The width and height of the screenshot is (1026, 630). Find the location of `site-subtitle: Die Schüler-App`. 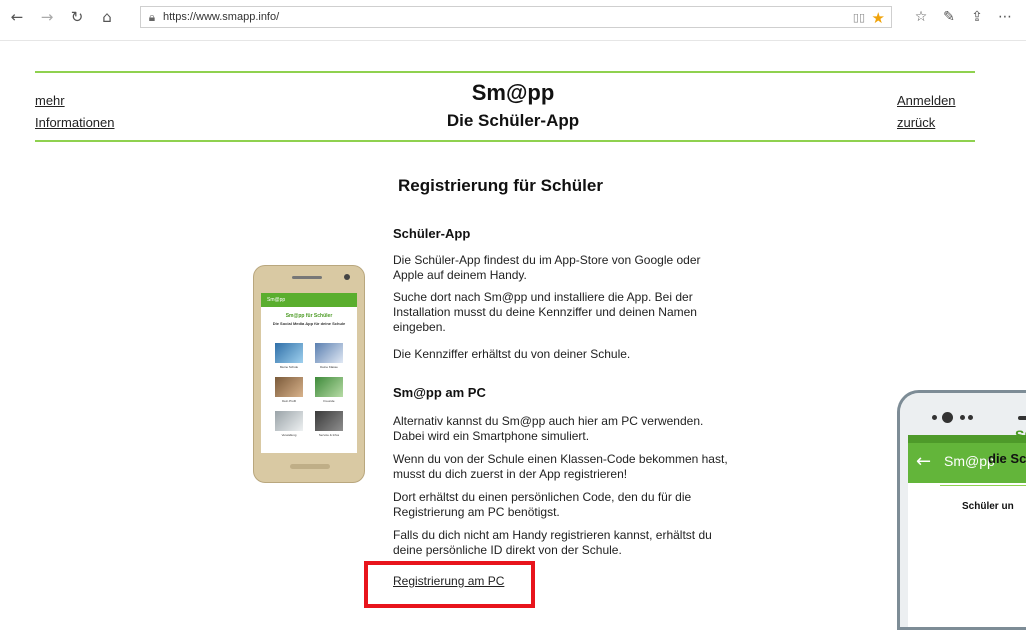

site-subtitle: Die Schüler-App is located at coordinates (513, 120).